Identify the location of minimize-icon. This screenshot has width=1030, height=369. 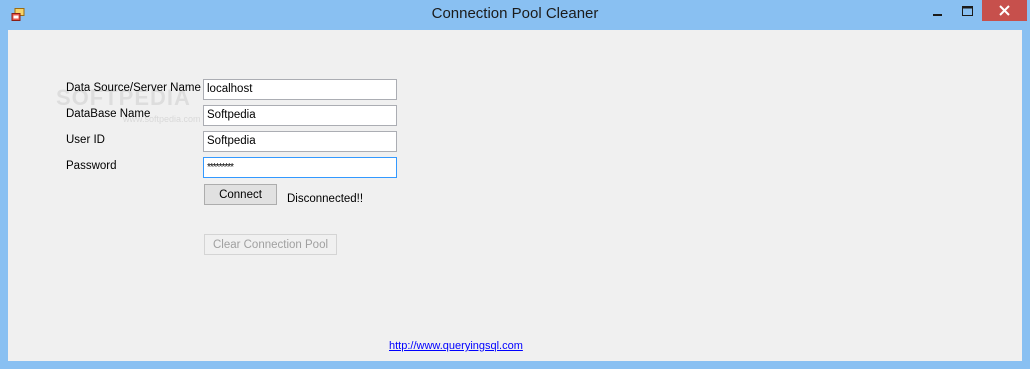
(937, 14).